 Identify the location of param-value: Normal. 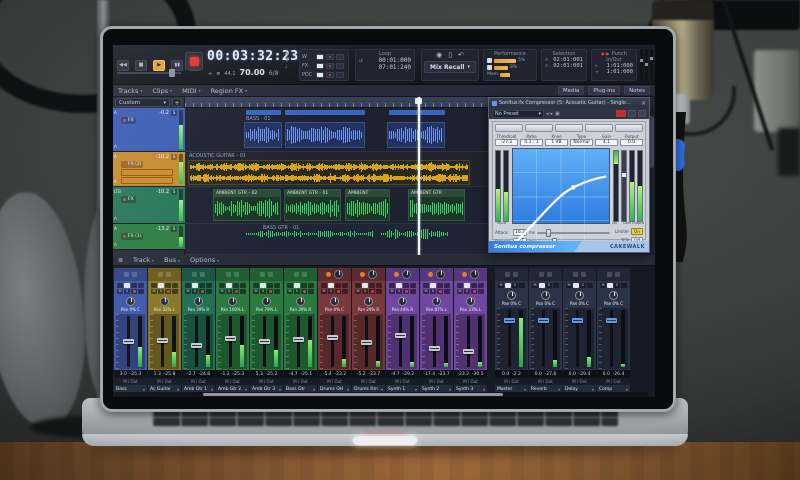
(581, 142).